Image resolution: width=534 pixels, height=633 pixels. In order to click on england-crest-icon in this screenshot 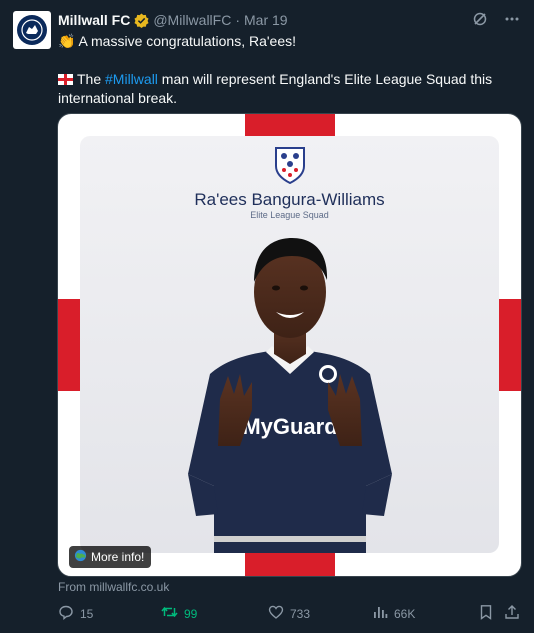, I will do `click(290, 165)`.